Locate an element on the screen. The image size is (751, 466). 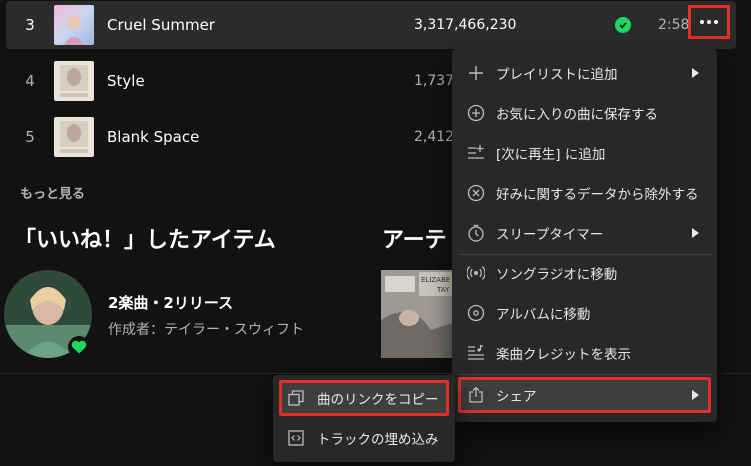
menu-item-label: シェア is located at coordinates (516, 397).